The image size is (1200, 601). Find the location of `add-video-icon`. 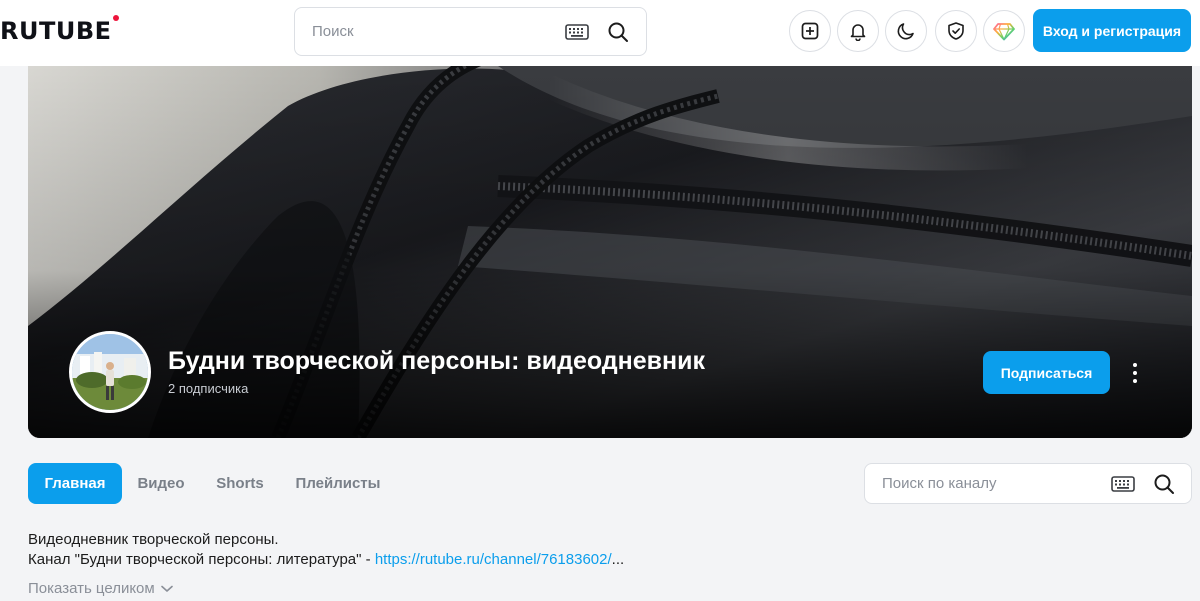

add-video-icon is located at coordinates (810, 31).